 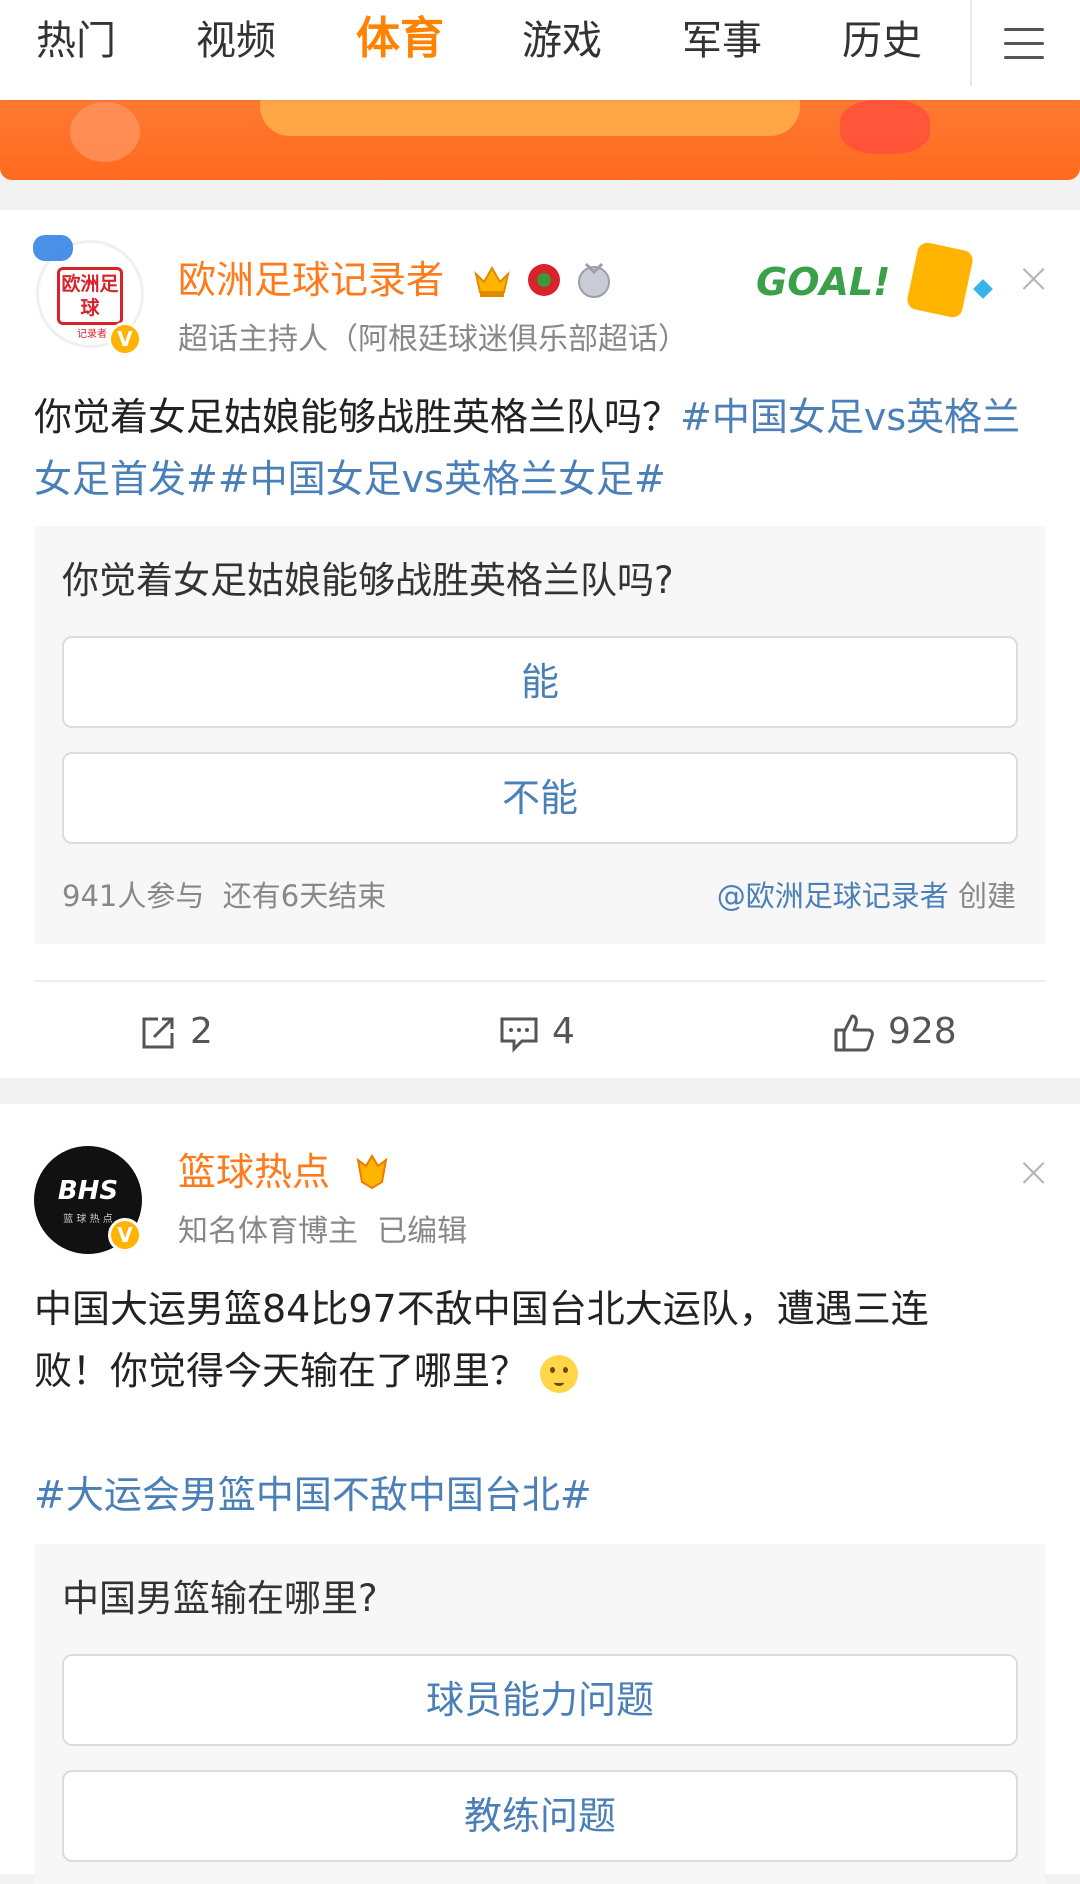 I want to click on poll-question: 中国男篮输在哪里?, so click(x=220, y=1598).